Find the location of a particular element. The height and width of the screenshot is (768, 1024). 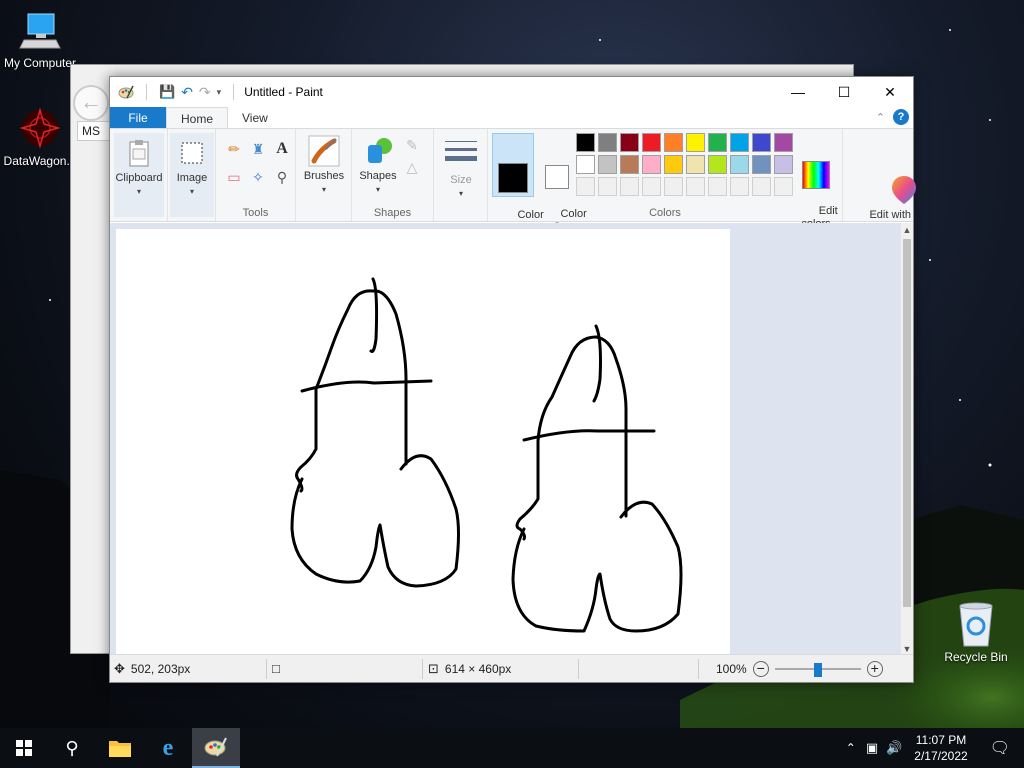

zoom-out-icon: − is located at coordinates (760, 669).